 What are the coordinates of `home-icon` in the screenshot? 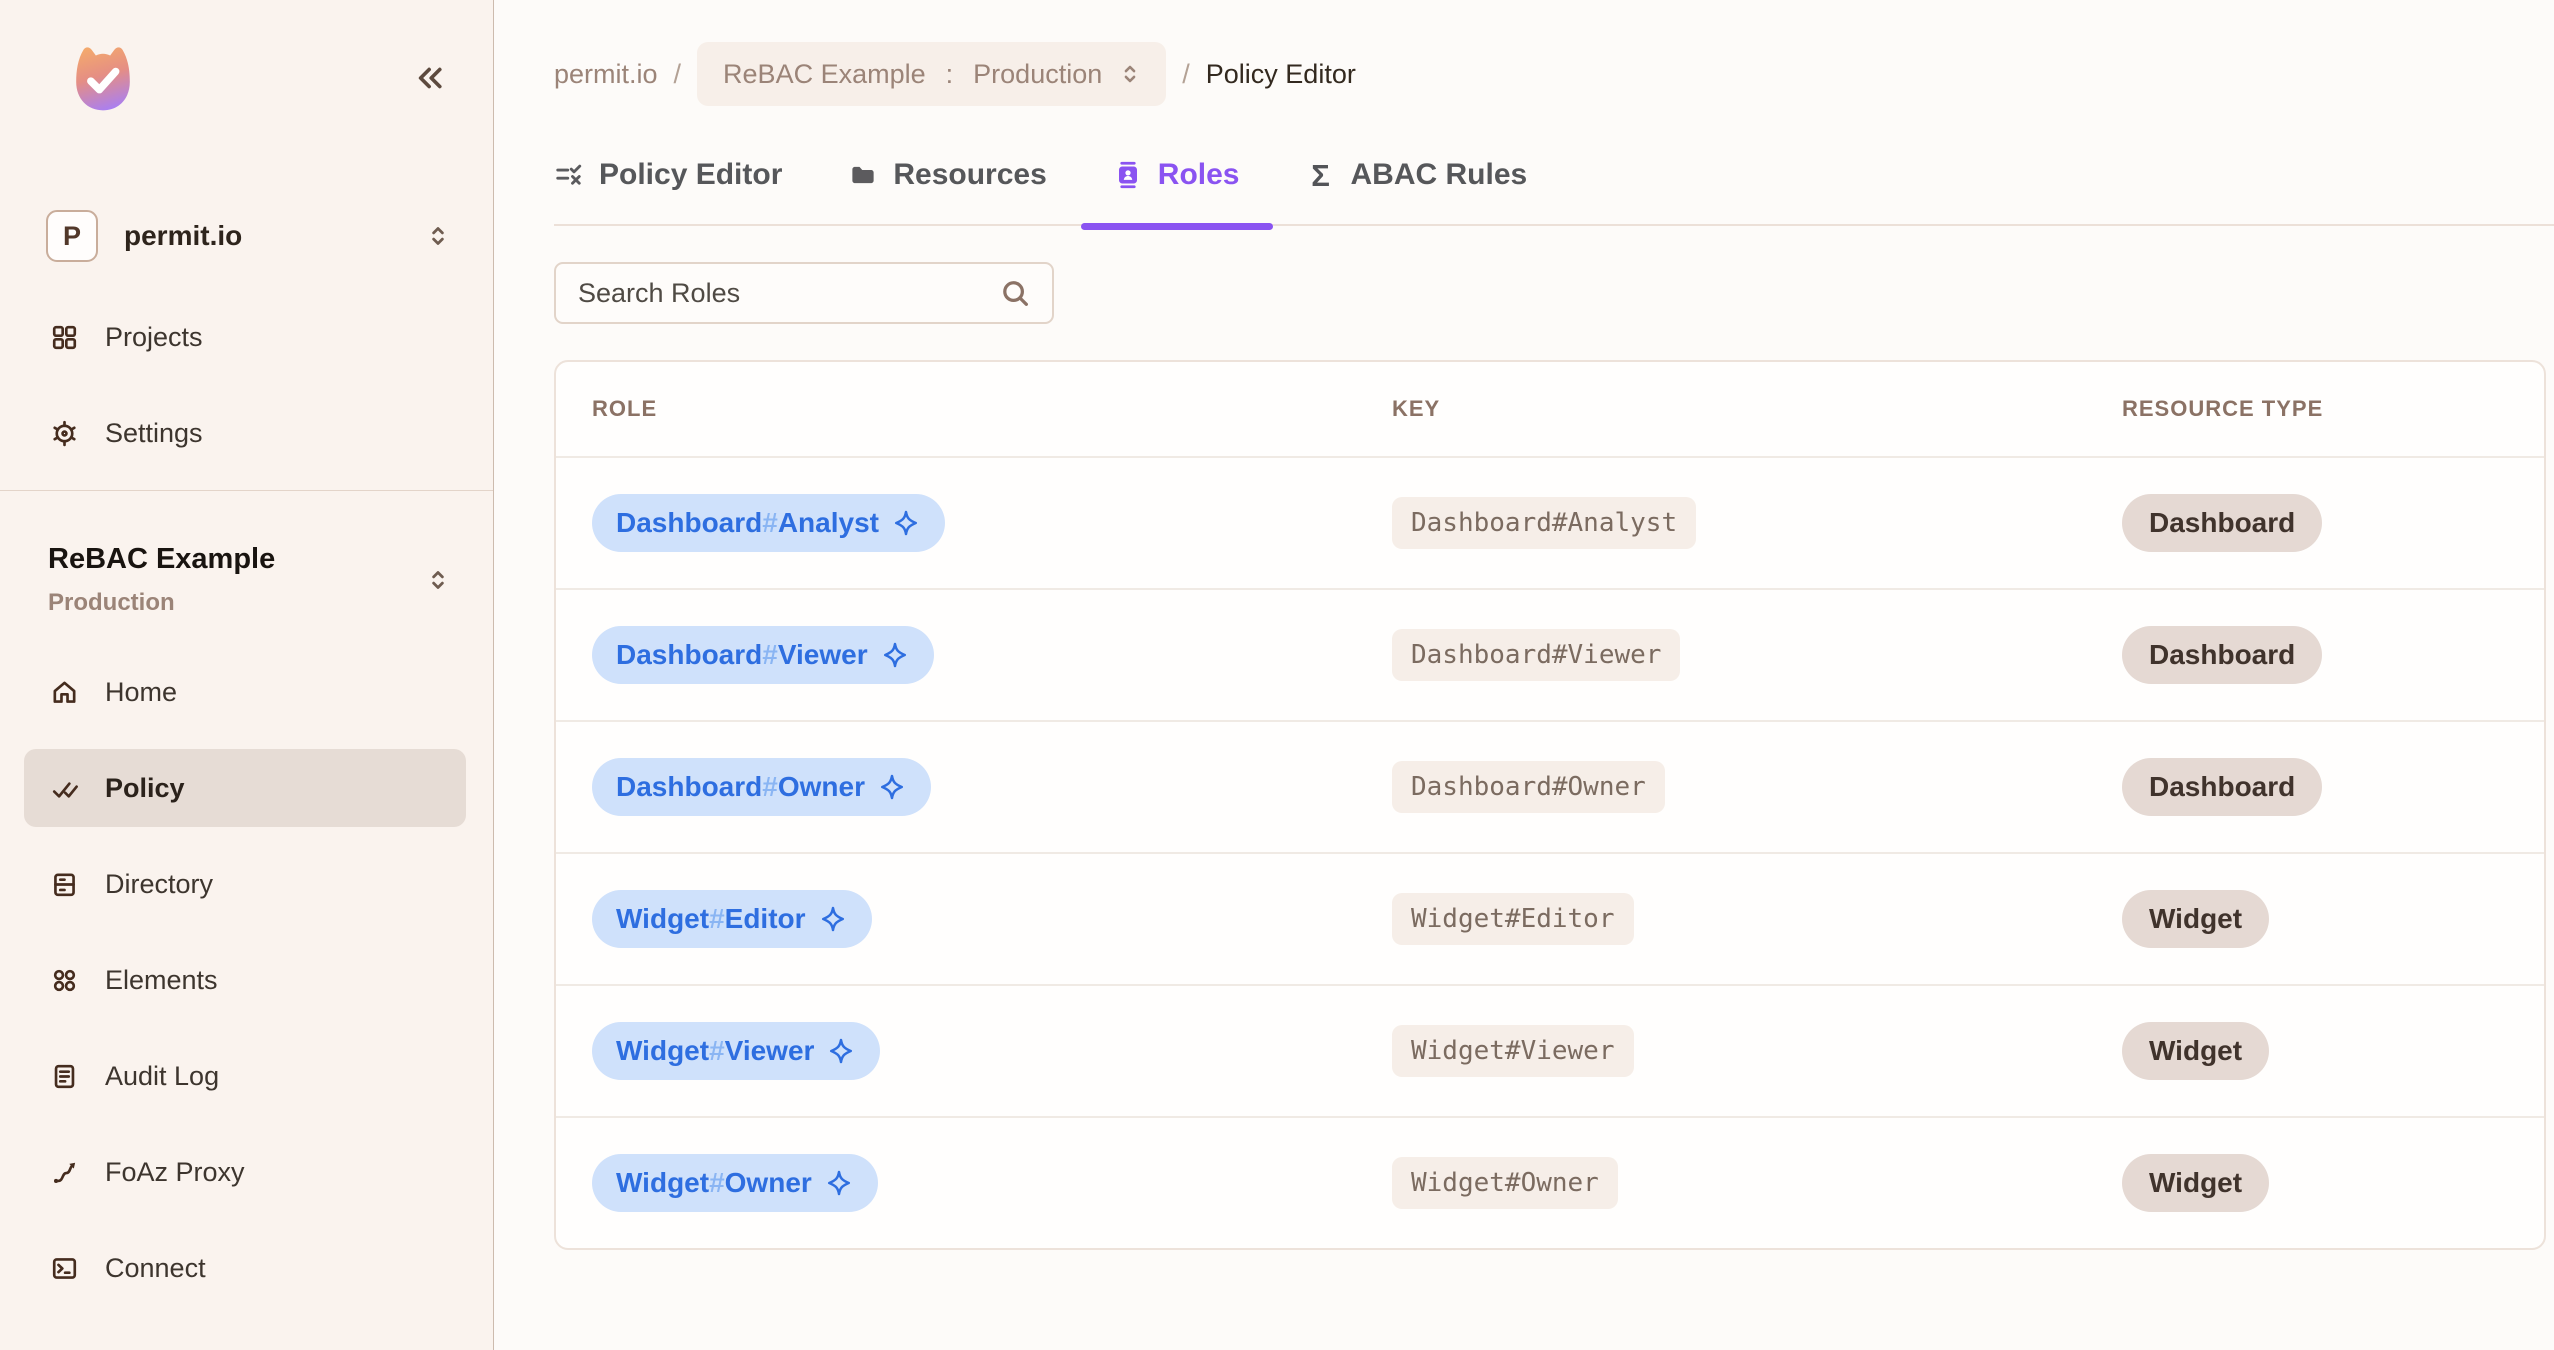 It's located at (64, 692).